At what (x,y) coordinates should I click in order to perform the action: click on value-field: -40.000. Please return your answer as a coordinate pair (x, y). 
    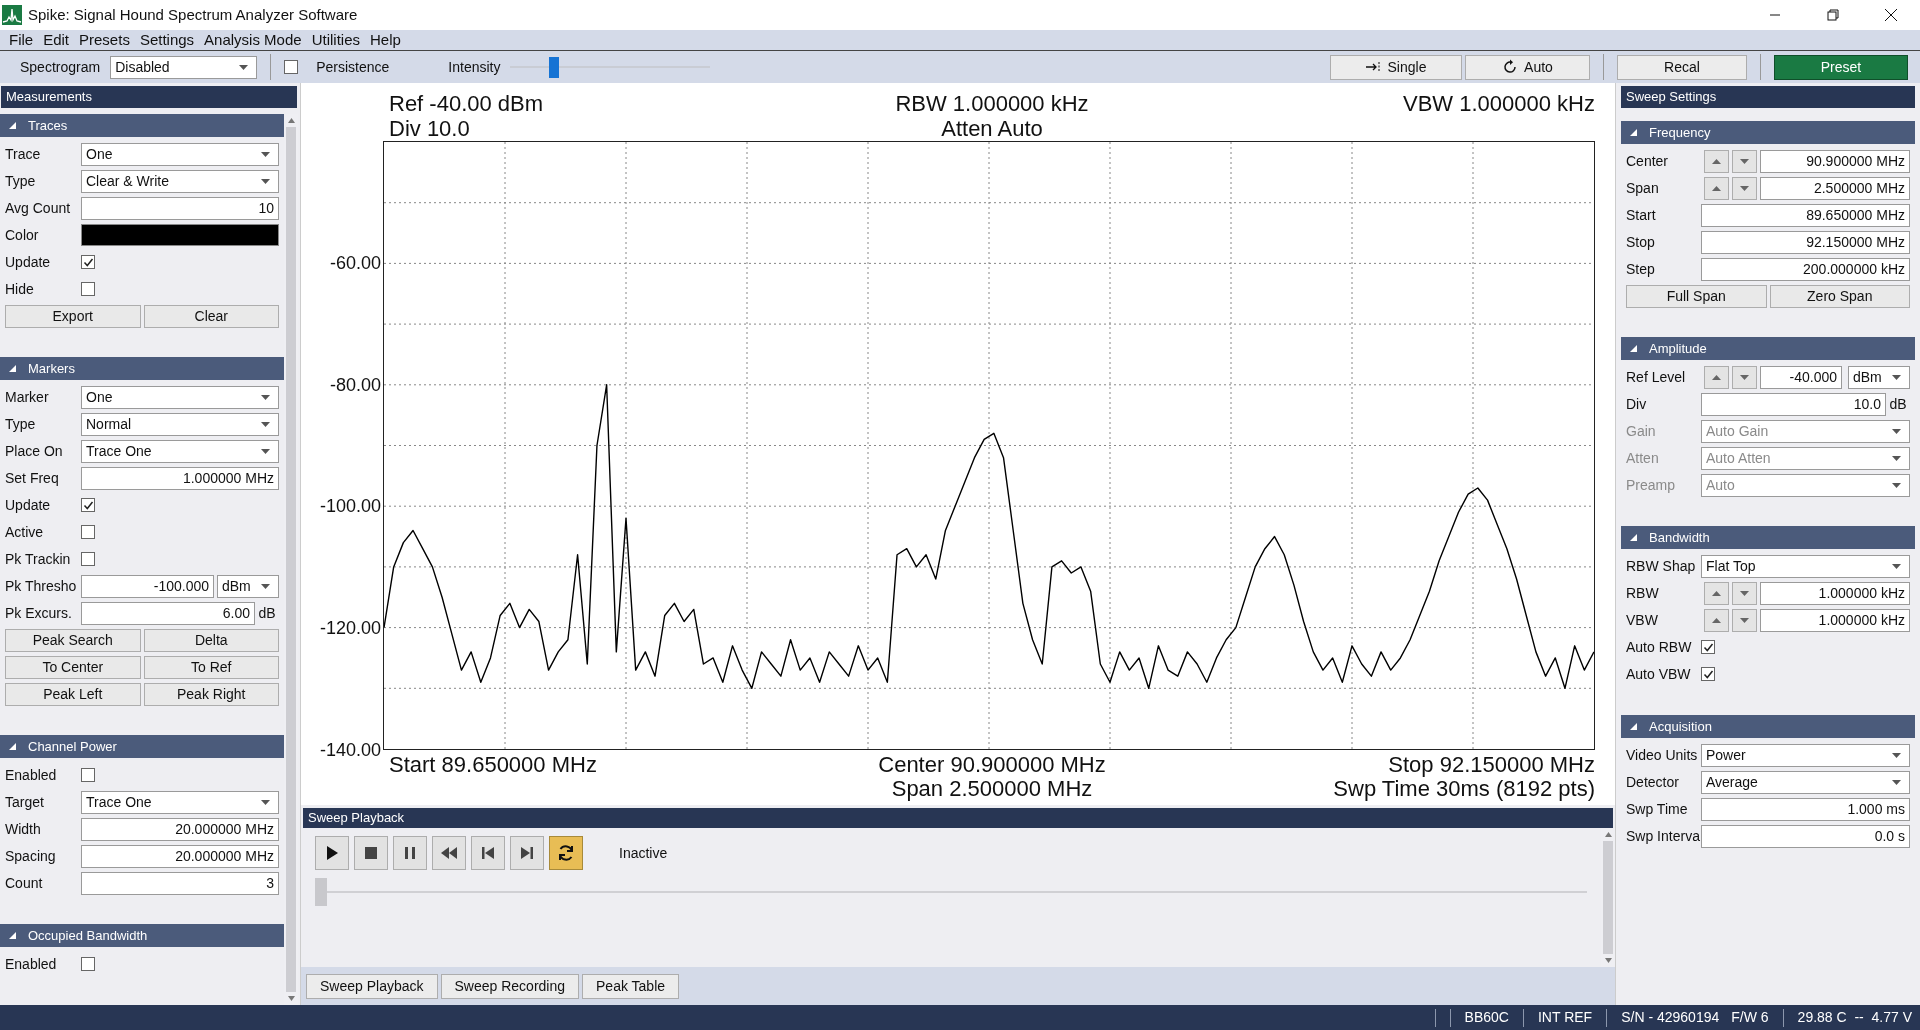
    Looking at the image, I should click on (1801, 377).